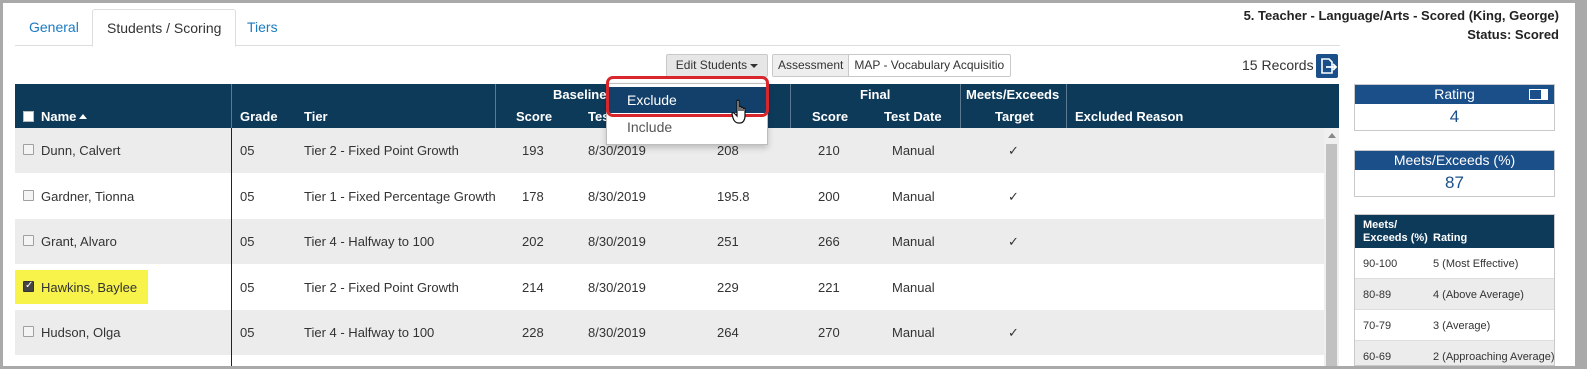 The height and width of the screenshot is (369, 1587). I want to click on tab-bar: General Students / Scoring Tiers, so click(677, 28).